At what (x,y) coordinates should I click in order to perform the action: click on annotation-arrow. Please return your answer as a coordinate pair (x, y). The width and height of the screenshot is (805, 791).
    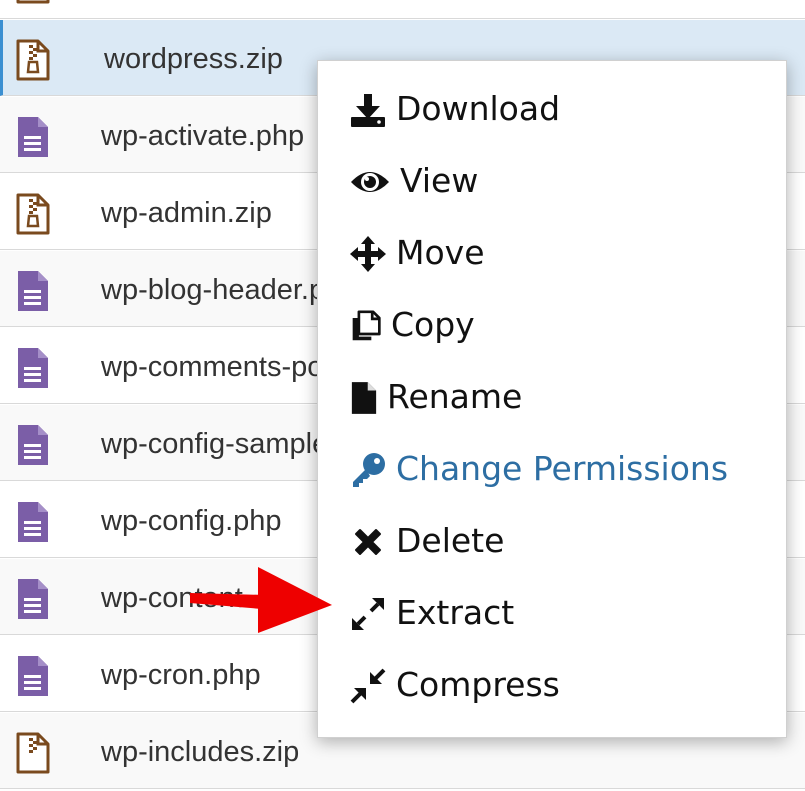
    Looking at the image, I should click on (261, 600).